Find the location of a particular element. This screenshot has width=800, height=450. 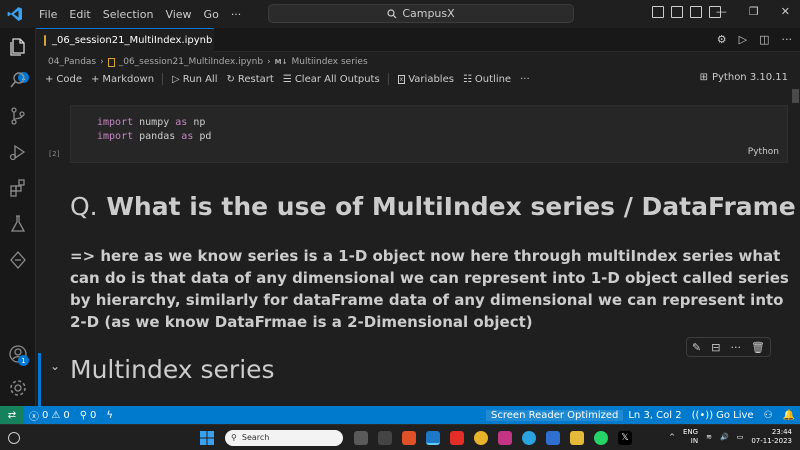

source-control-icon is located at coordinates (18, 116).